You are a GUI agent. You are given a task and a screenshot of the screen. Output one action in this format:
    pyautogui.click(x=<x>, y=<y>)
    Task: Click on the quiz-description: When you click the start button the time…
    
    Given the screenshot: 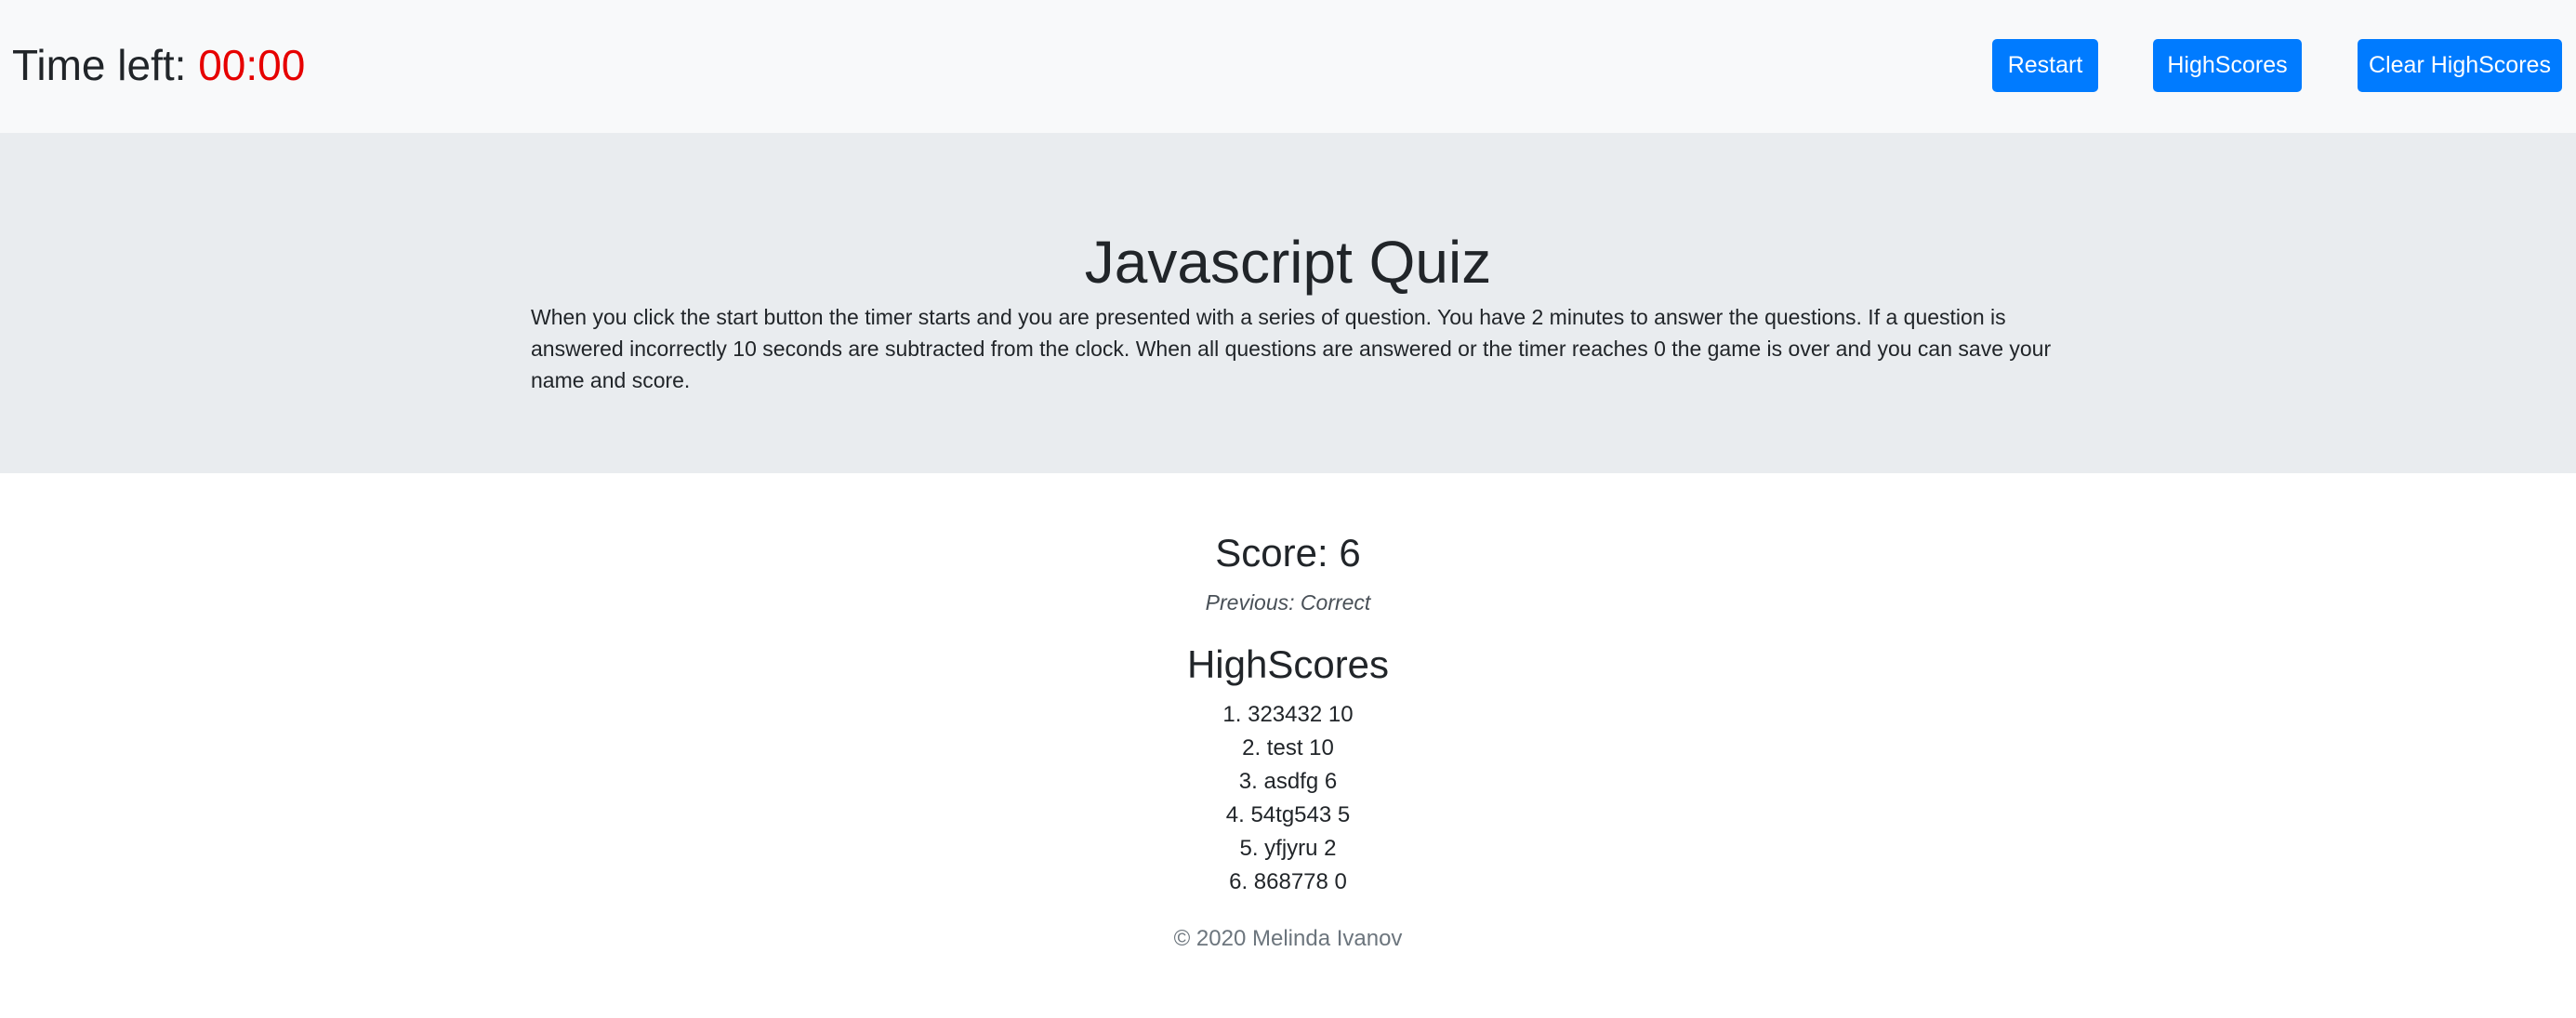 What is the action you would take?
    pyautogui.click(x=1291, y=349)
    